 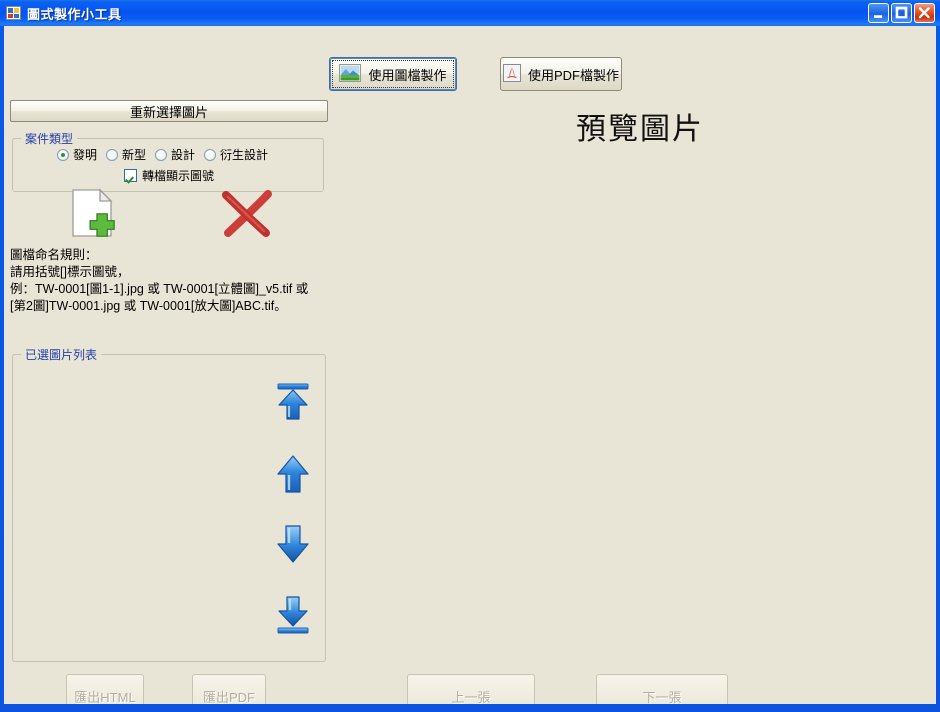 I want to click on radio-design-label: 設計, so click(x=183, y=155).